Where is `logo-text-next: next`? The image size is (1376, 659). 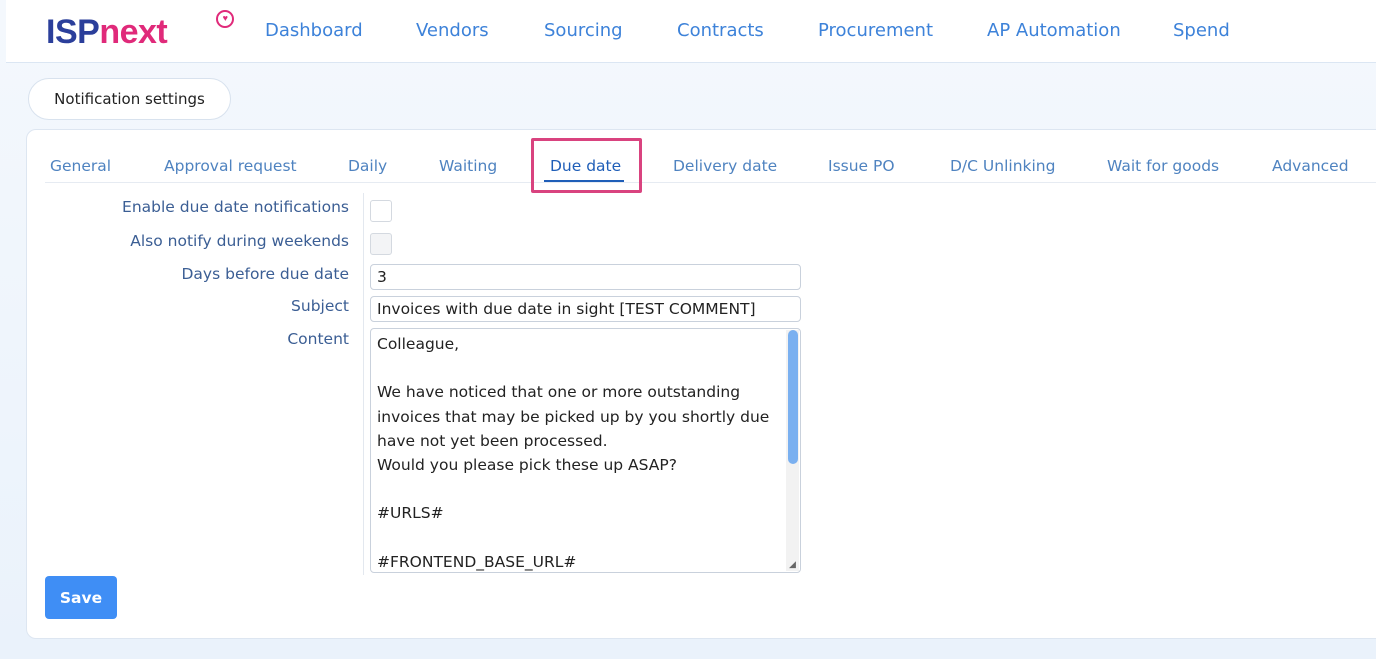 logo-text-next: next is located at coordinates (133, 32).